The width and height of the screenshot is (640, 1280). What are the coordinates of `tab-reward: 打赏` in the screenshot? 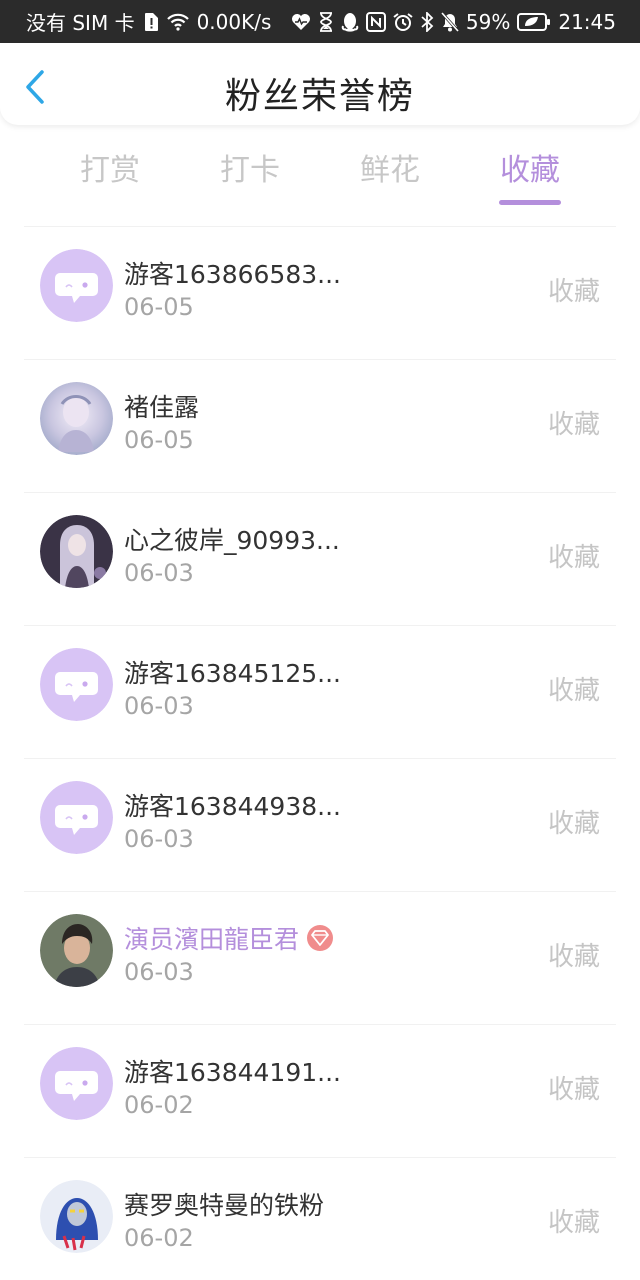 It's located at (110, 167).